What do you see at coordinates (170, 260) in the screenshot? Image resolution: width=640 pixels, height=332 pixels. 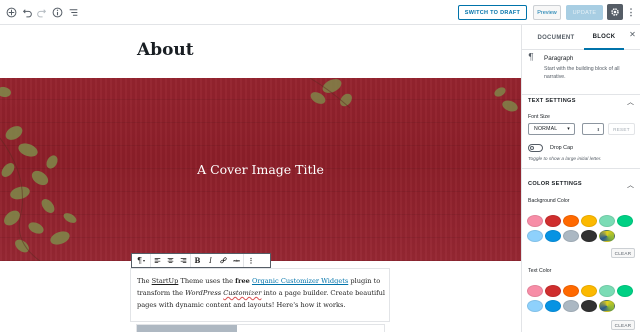 I see `align-center-icon` at bounding box center [170, 260].